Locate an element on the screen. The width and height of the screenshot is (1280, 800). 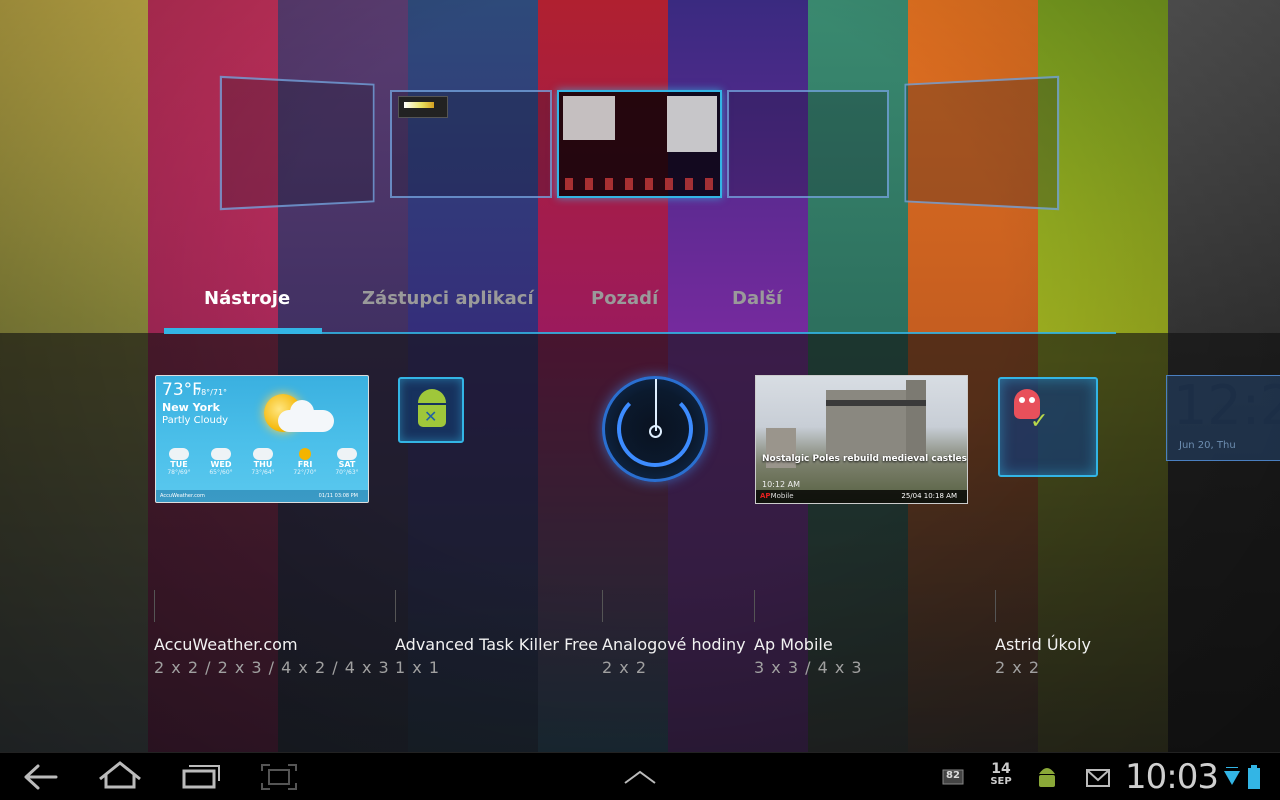
clock-pivot is located at coordinates (655, 431).